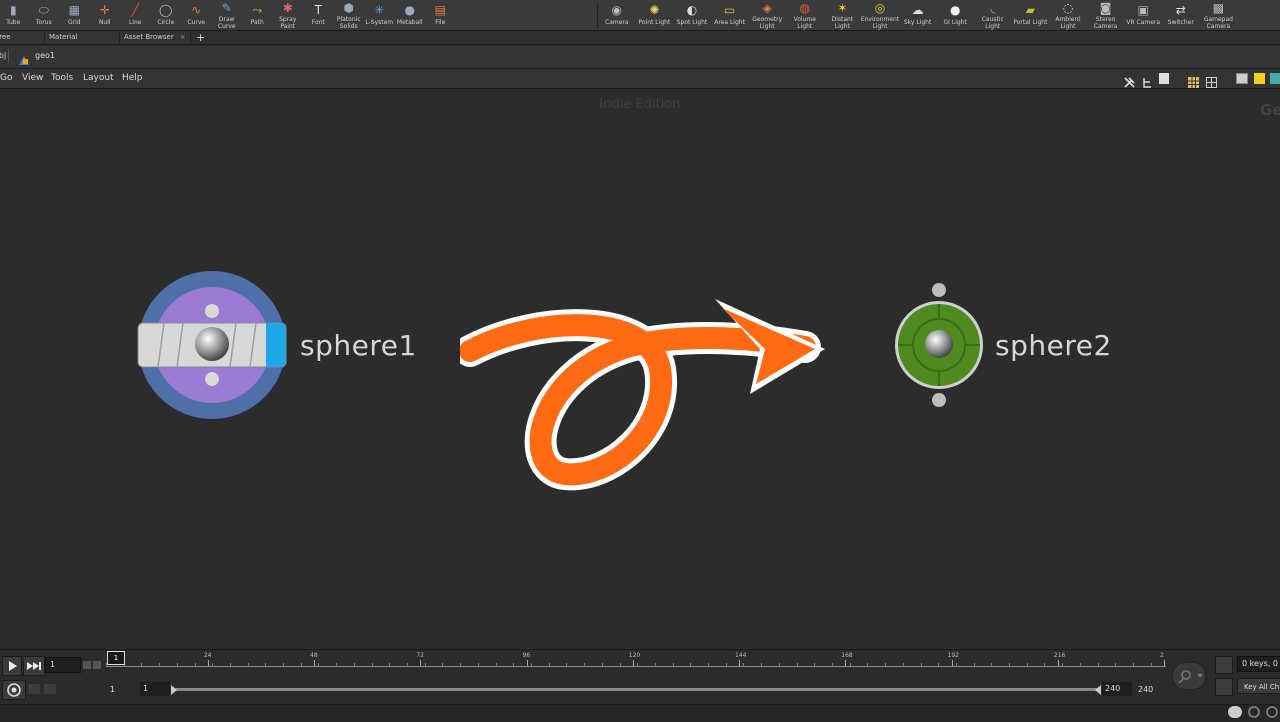 This screenshot has height=722, width=1280. I want to click on tab-asset-browser: Asset Browser ×, so click(155, 37).